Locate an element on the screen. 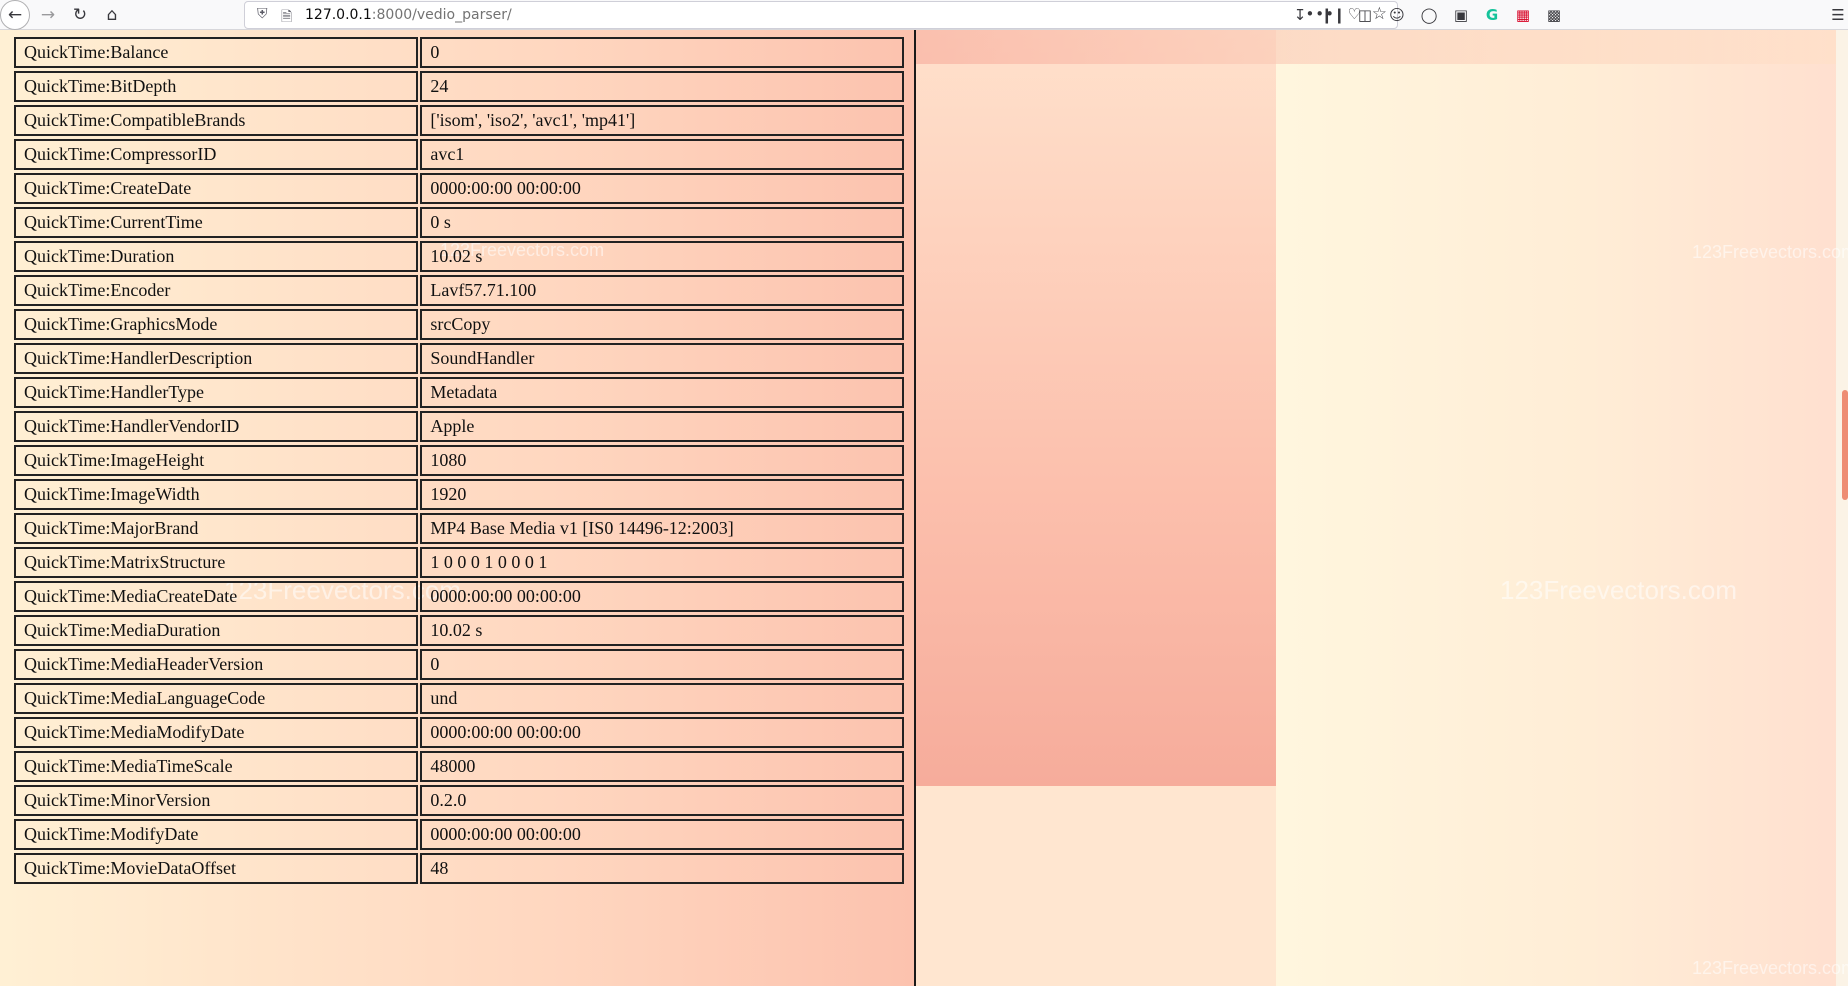  table-row: QuickTime:ImageWidth 1920 is located at coordinates (459, 494).